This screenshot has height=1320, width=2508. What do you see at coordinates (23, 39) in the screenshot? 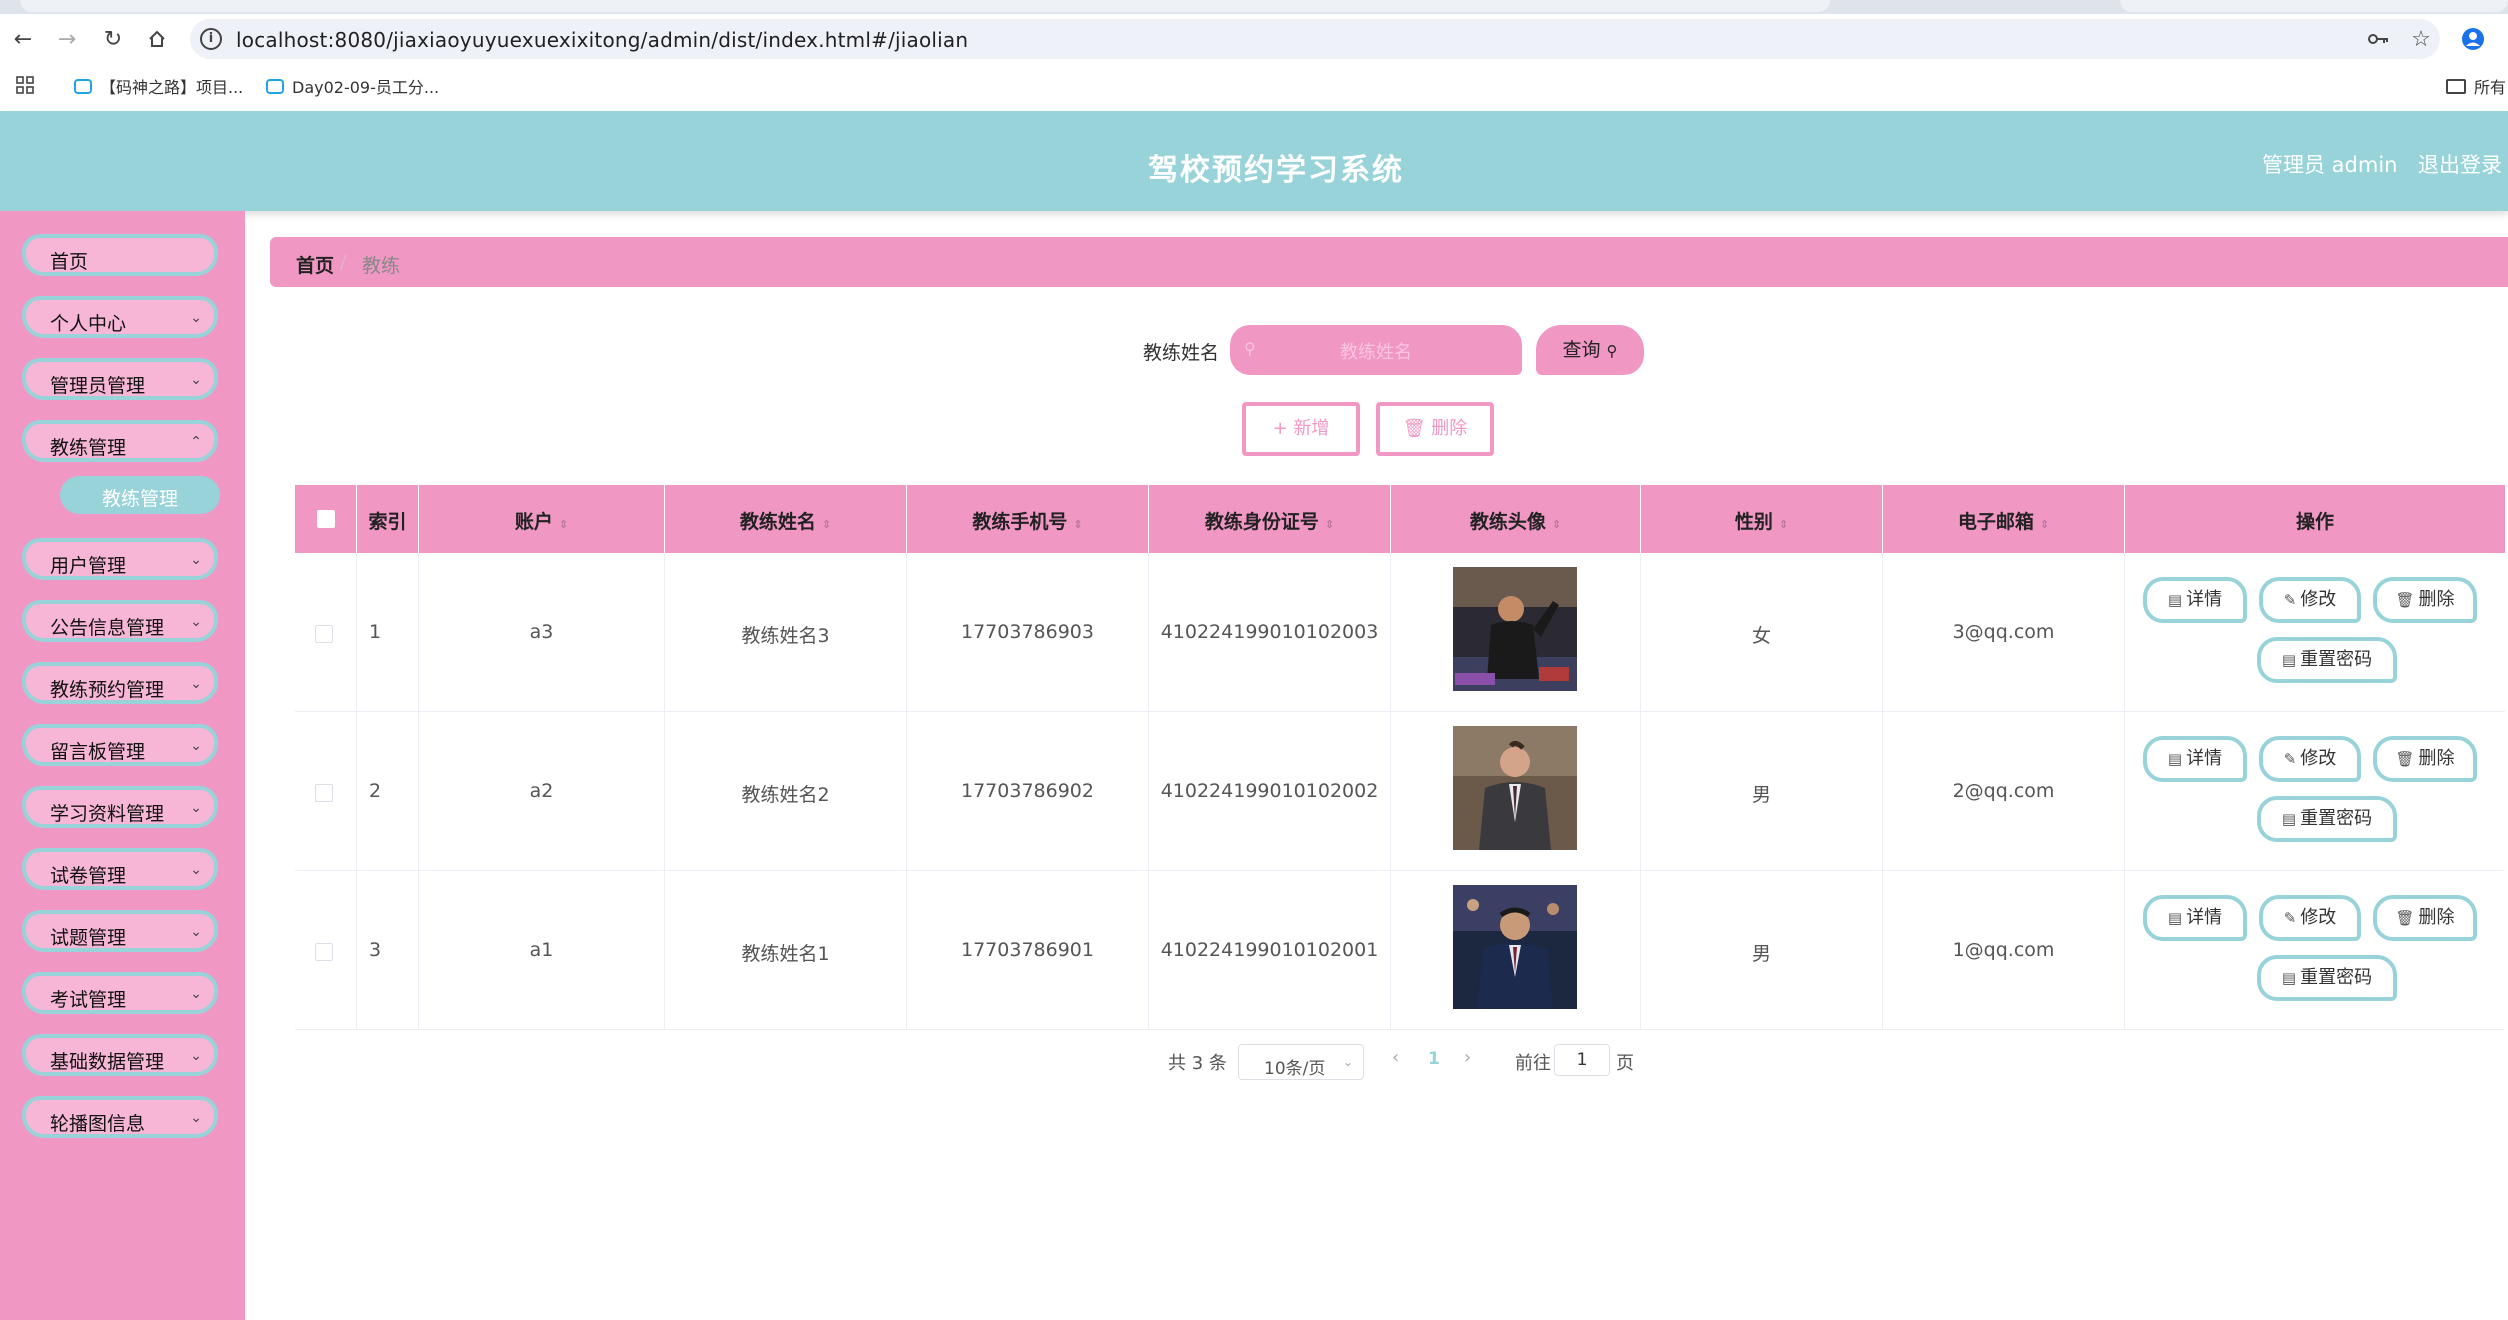
I see `back-arrow-icon: ←` at bounding box center [23, 39].